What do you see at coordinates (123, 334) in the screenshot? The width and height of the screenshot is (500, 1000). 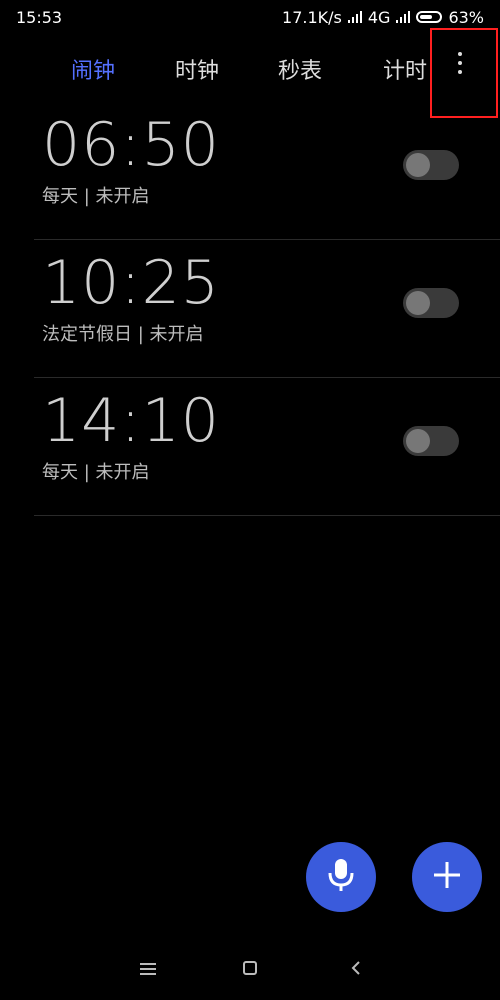 I see `alarm-repeat: 法定节假日 | 未开启` at bounding box center [123, 334].